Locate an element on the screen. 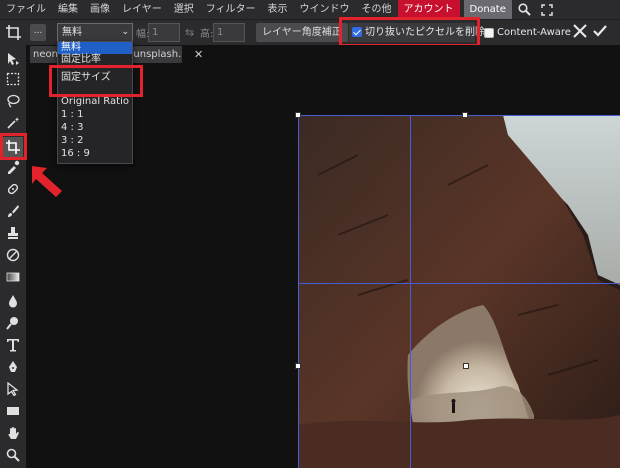 This screenshot has width=620, height=468. crop-mode-option-1-1: 1 is located at coordinates (95, 115).